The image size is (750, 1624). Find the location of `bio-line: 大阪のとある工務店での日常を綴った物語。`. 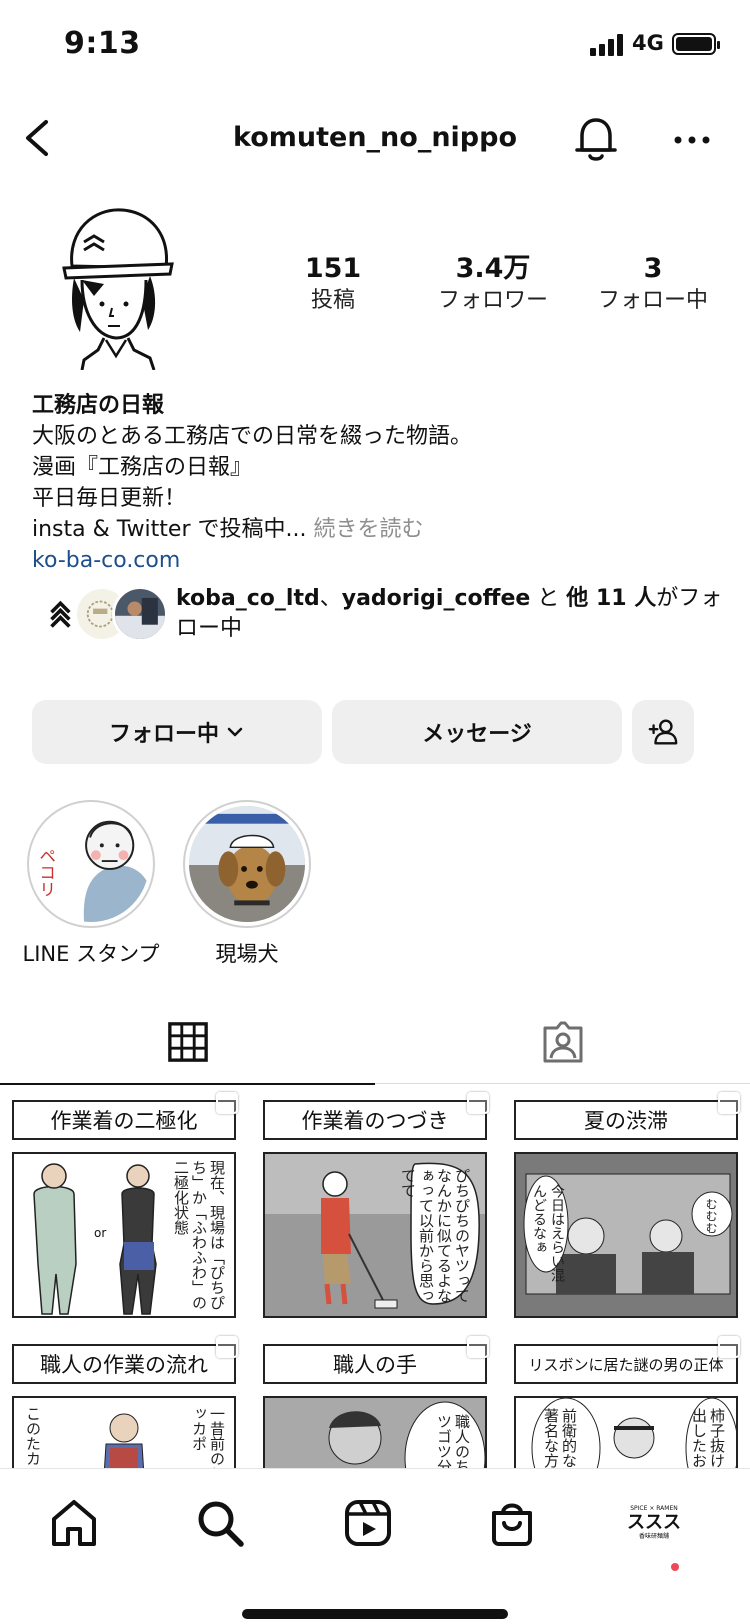

bio-line: 大阪のとある工務店での日常を綴った物語。 is located at coordinates (252, 436).